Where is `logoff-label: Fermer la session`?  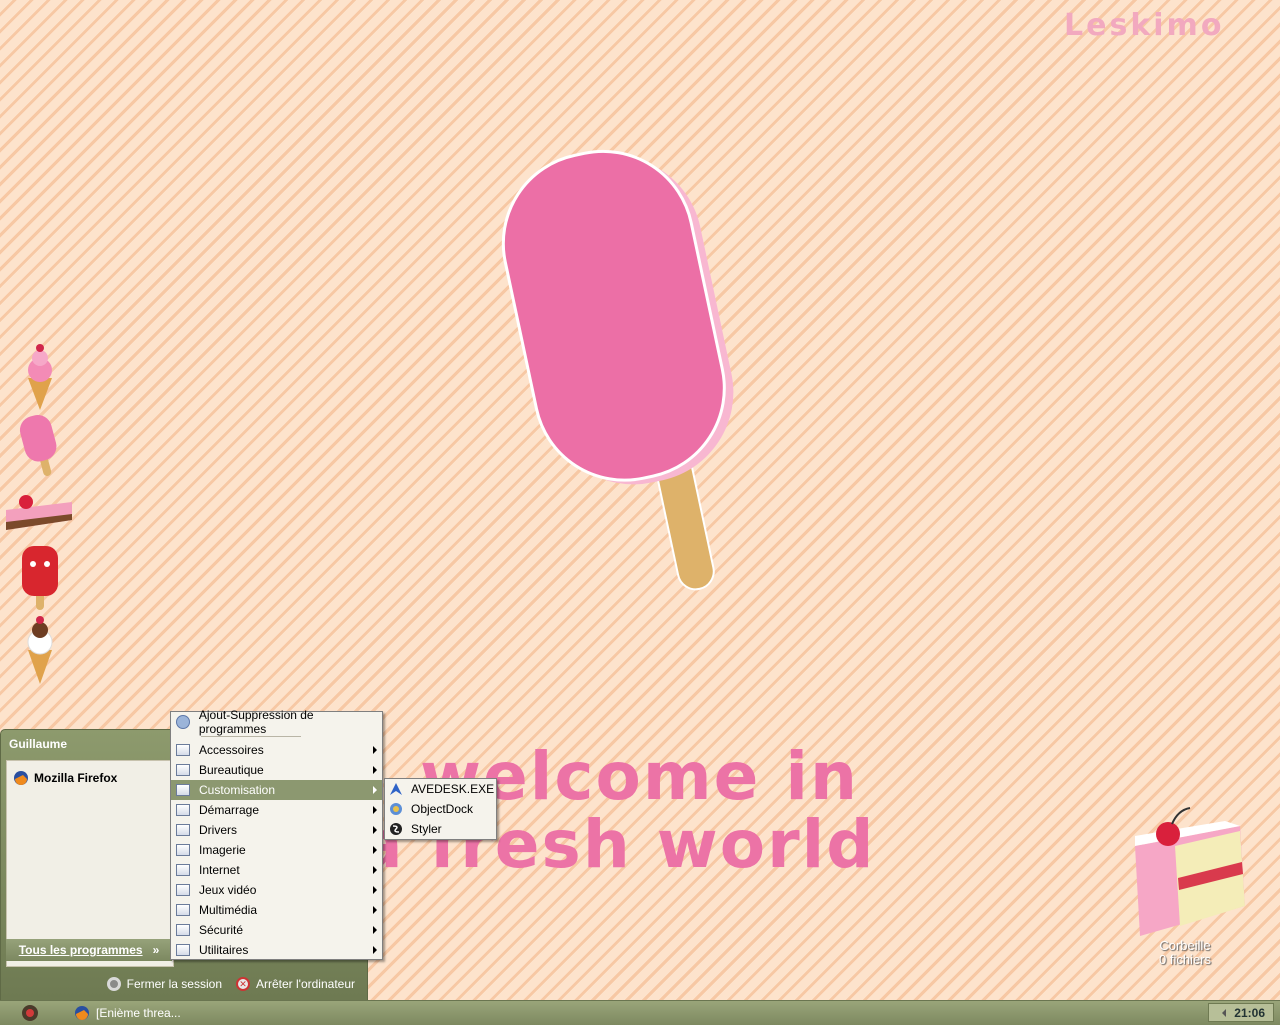 logoff-label: Fermer la session is located at coordinates (174, 984).